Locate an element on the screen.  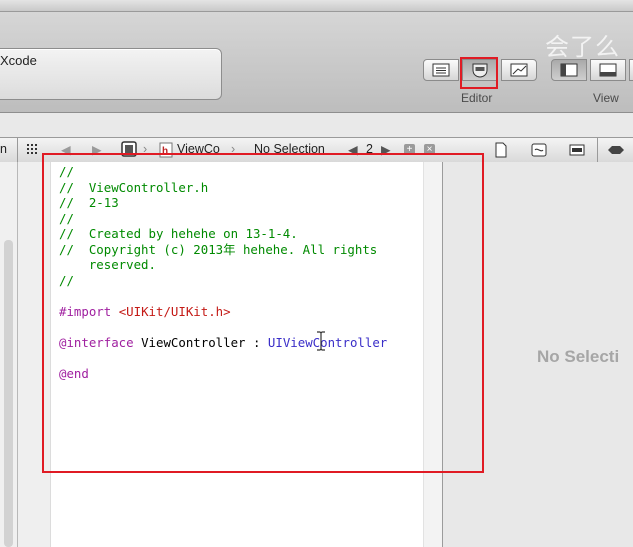
navigator-pane-icon is located at coordinates (569, 70).